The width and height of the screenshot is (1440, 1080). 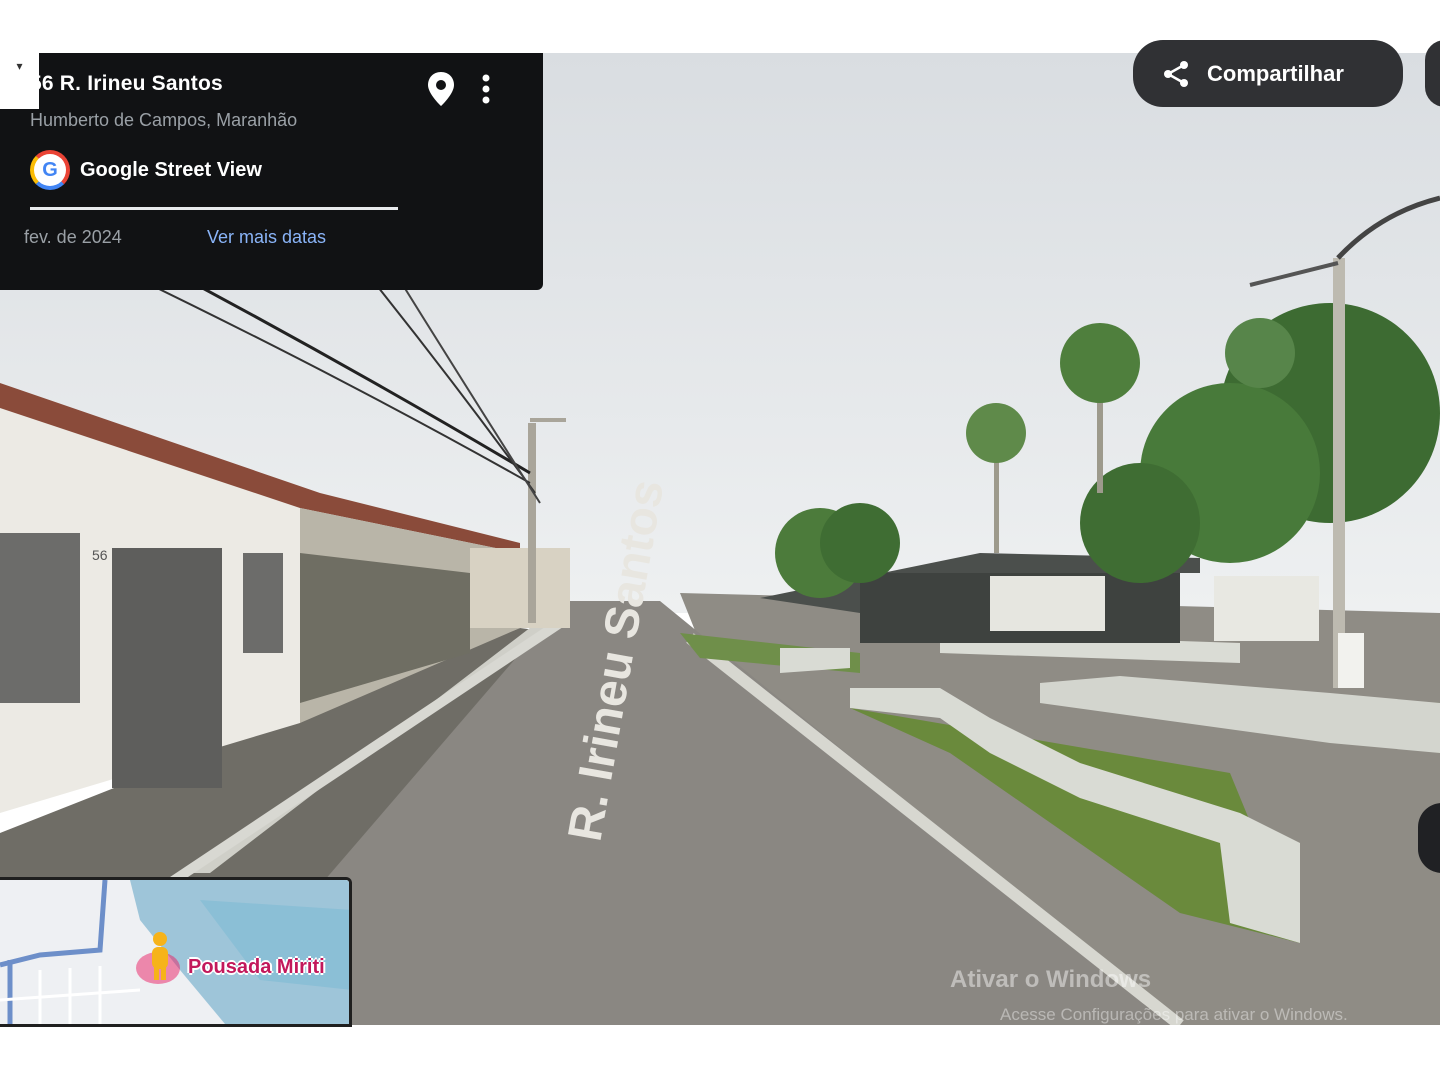 What do you see at coordinates (171, 169) in the screenshot?
I see `brand-label: Google Street View` at bounding box center [171, 169].